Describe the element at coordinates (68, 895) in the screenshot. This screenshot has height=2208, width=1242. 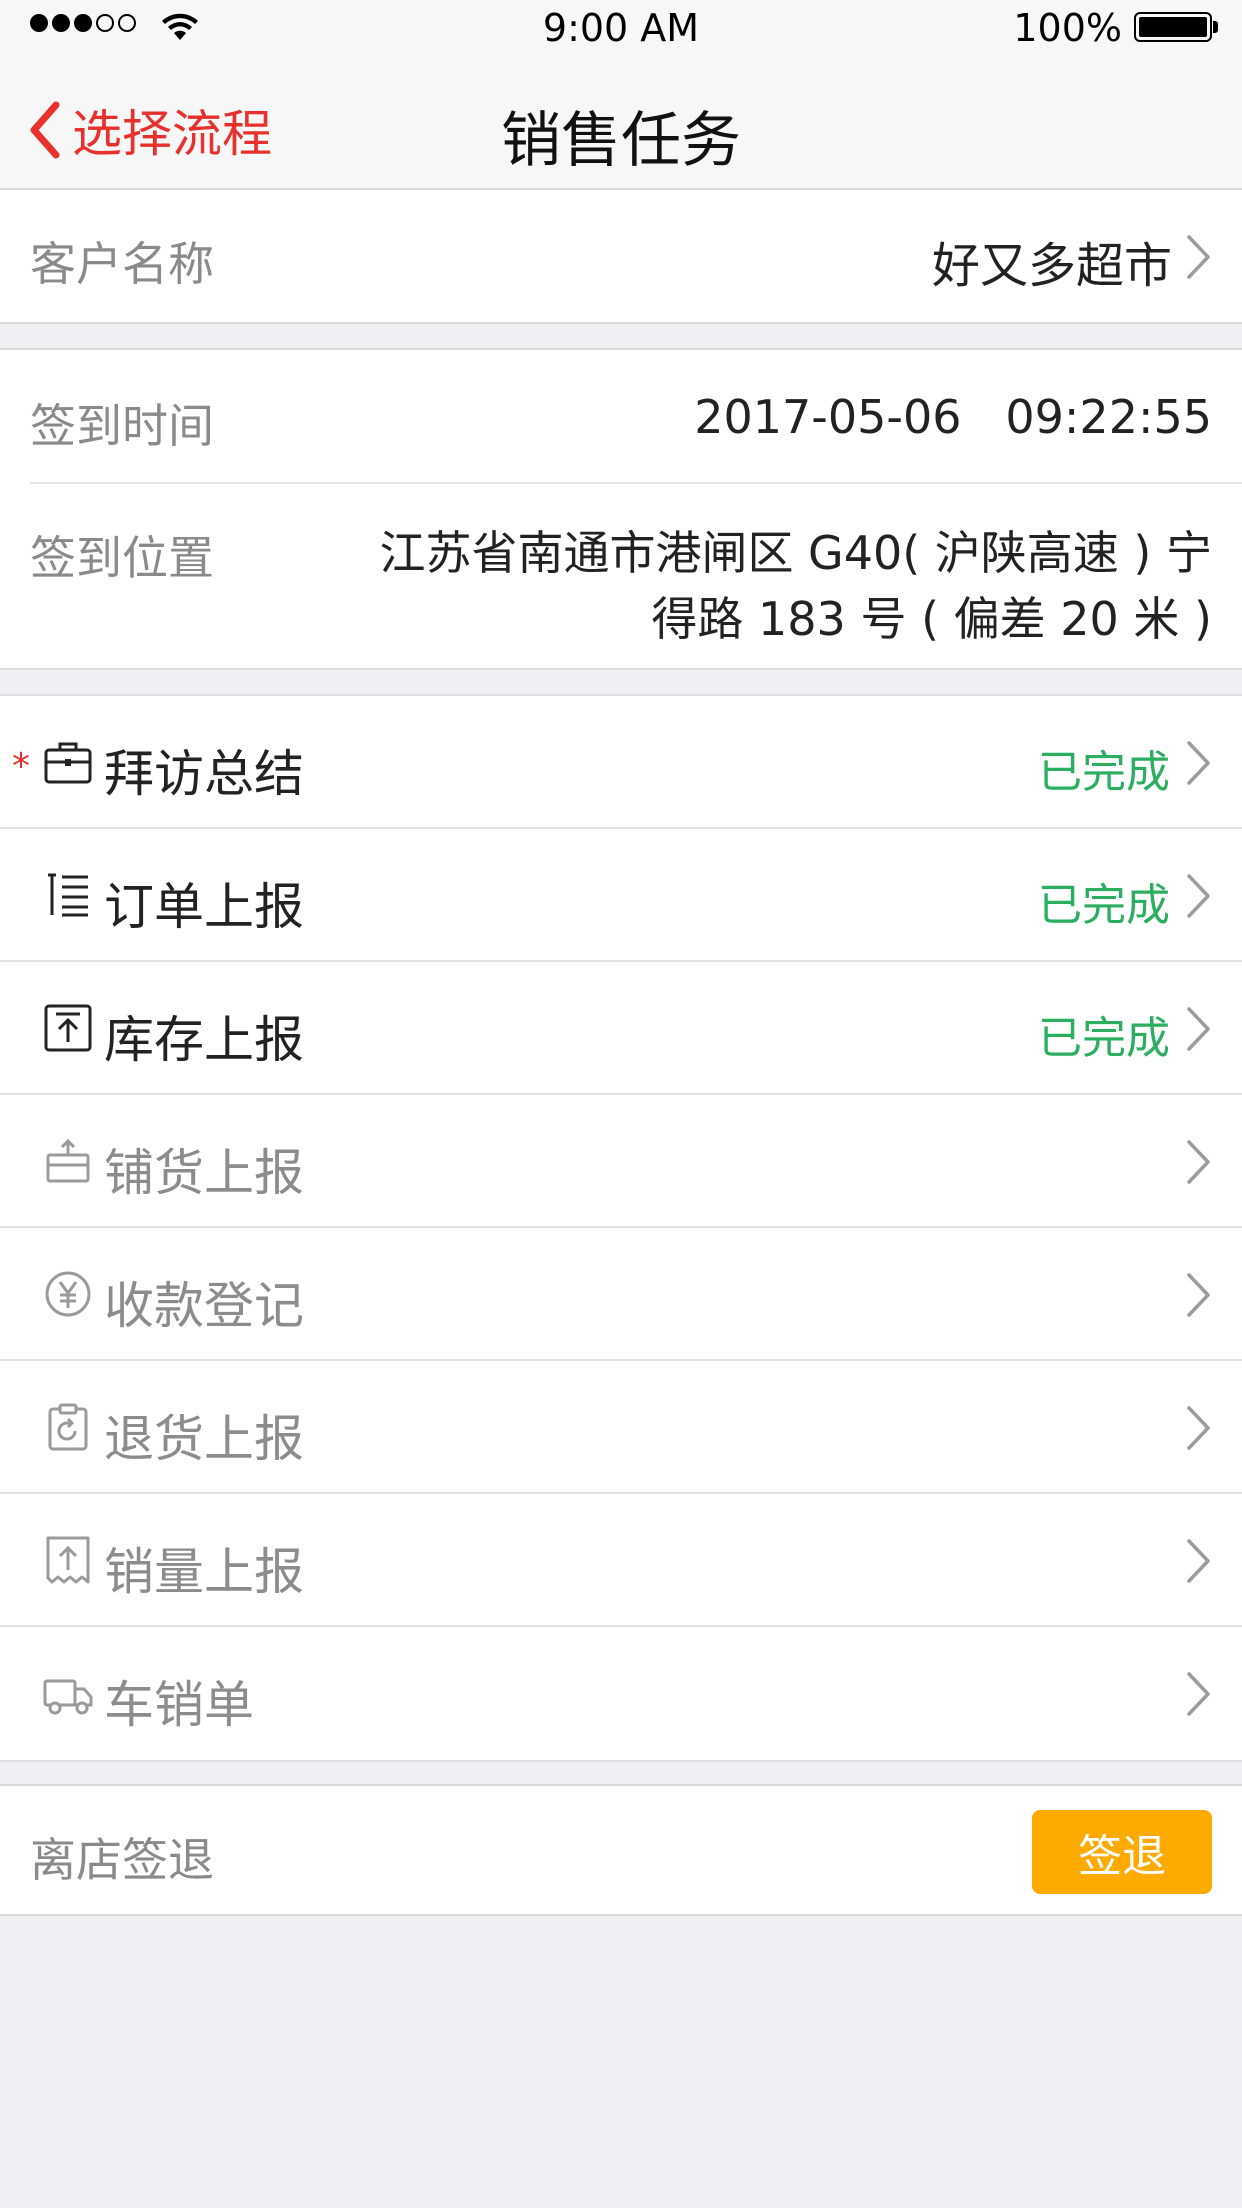
I see `list-icon` at that location.